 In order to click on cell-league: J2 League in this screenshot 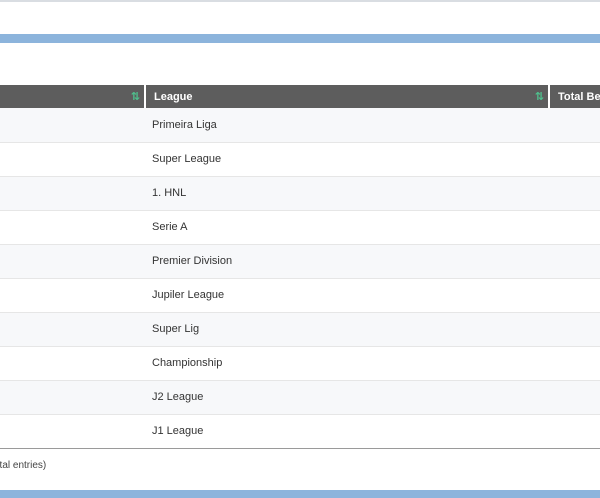, I will do `click(347, 397)`.